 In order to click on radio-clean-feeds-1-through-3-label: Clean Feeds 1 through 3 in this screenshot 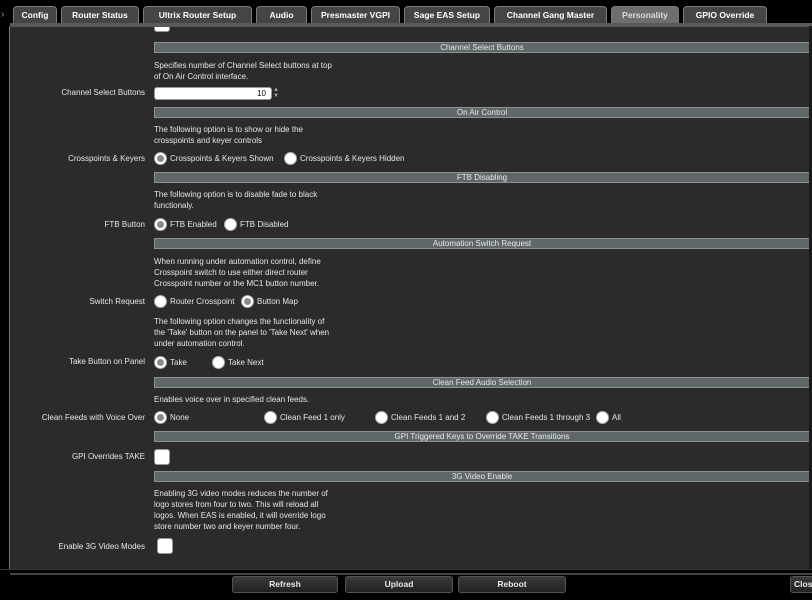, I will do `click(546, 417)`.